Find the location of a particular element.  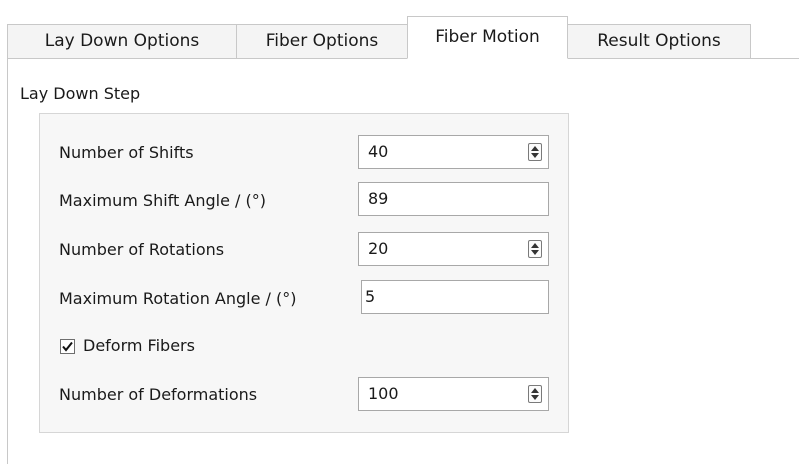

num-deformations-spinbox: 100 is located at coordinates (453, 394).